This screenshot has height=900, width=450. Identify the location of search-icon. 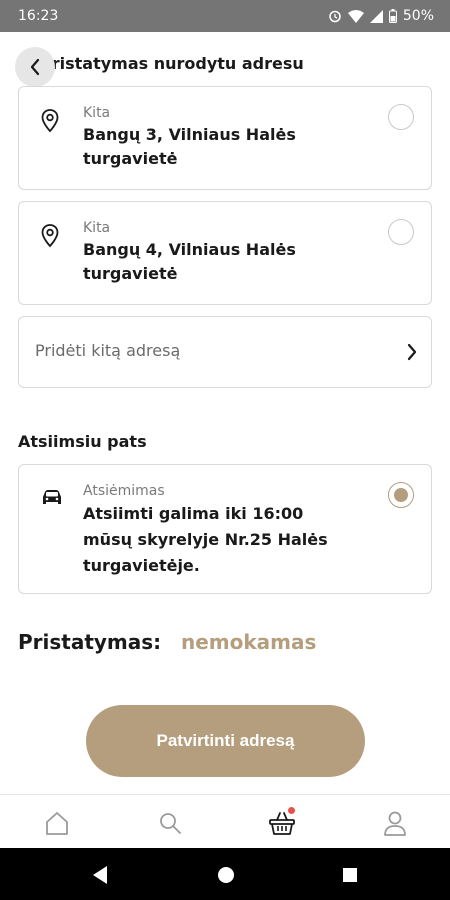
(170, 823).